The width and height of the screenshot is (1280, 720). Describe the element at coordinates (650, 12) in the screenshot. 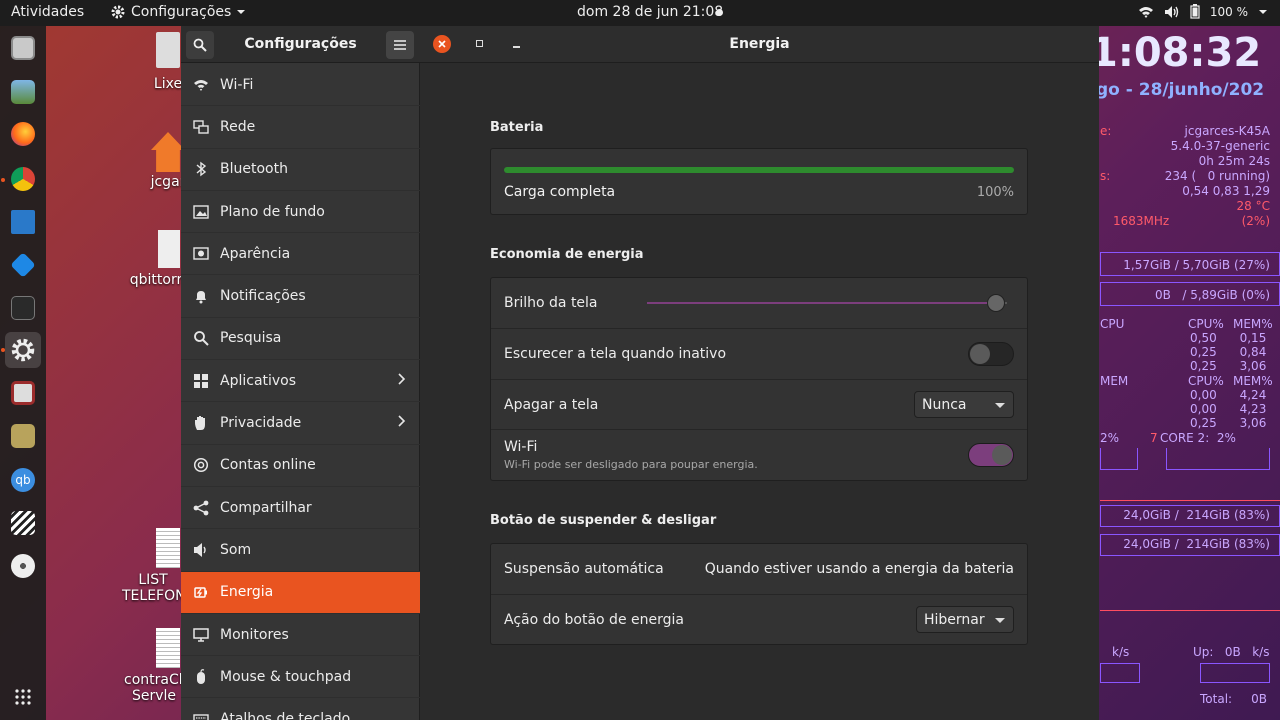

I see `clock: dom 28 de jun 21:08` at that location.